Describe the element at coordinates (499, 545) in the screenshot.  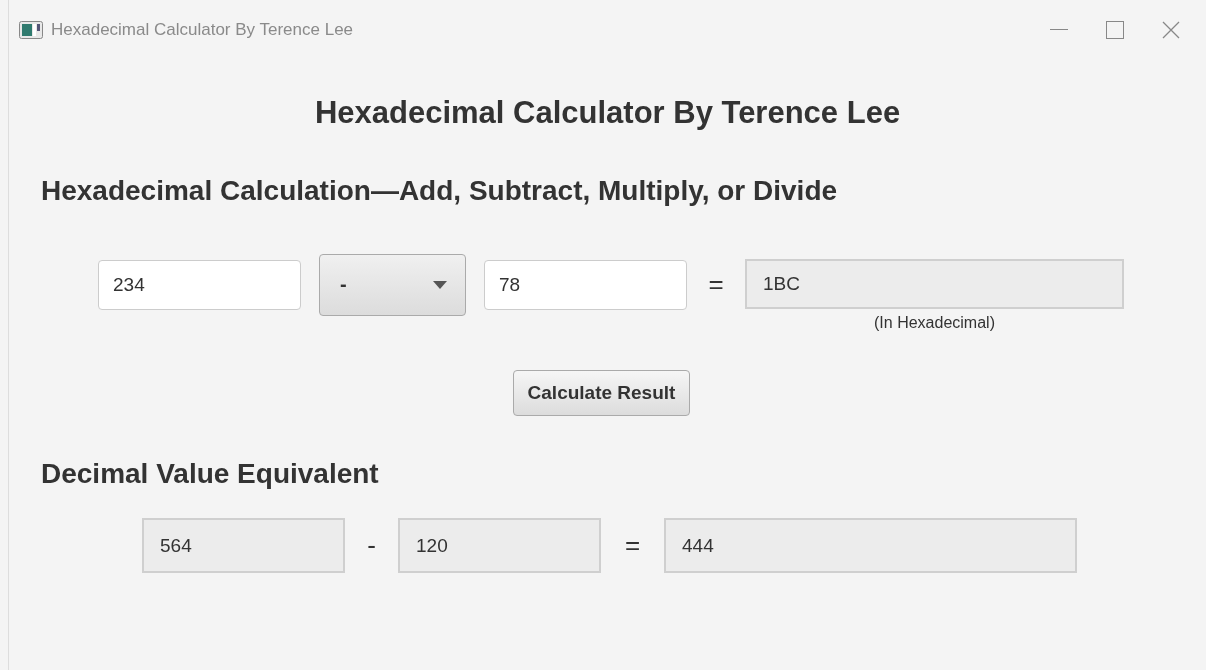
I see `decimal-field: 120` at that location.